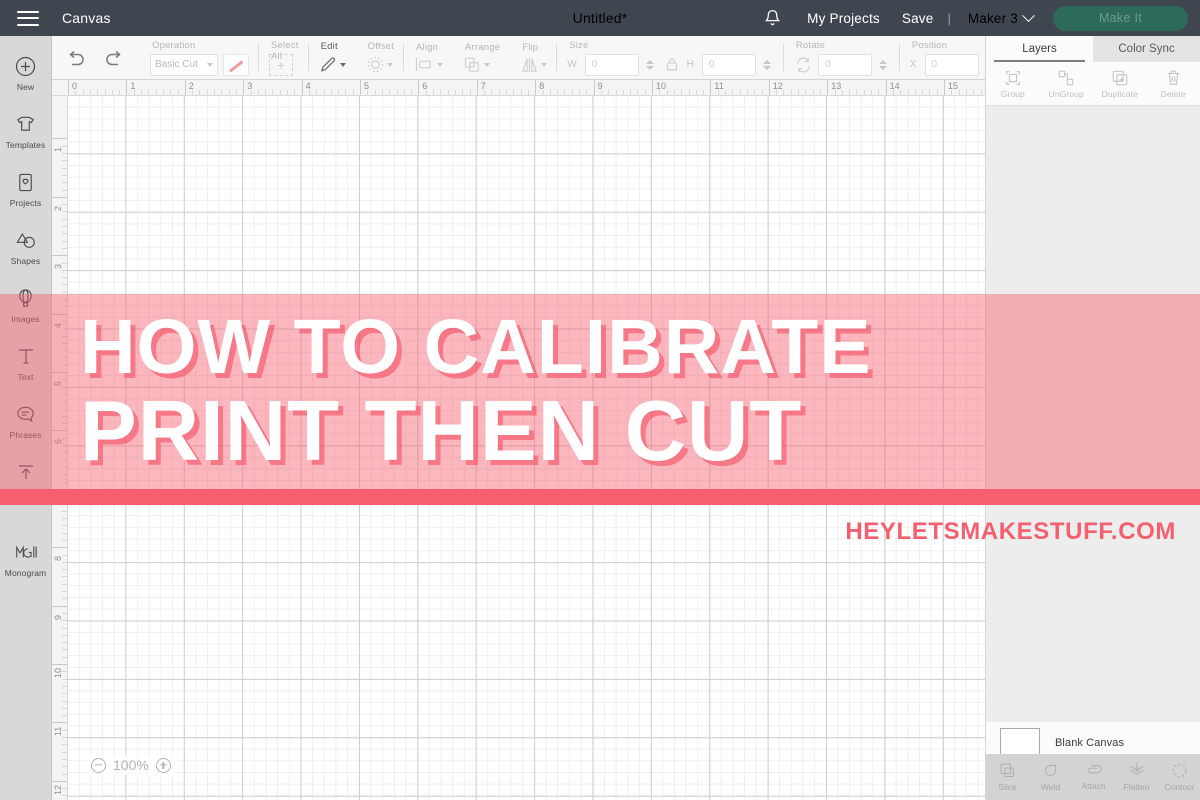 The image size is (1200, 800). I want to click on machine-selector: Maker 3, so click(998, 17).